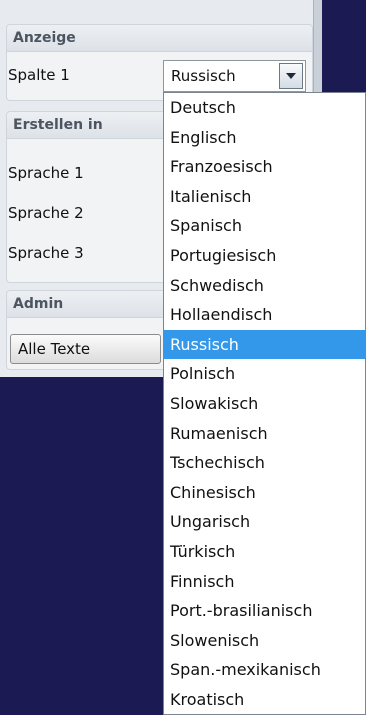 The height and width of the screenshot is (715, 366). I want to click on dropdown-option: Polnisch, so click(264, 374).